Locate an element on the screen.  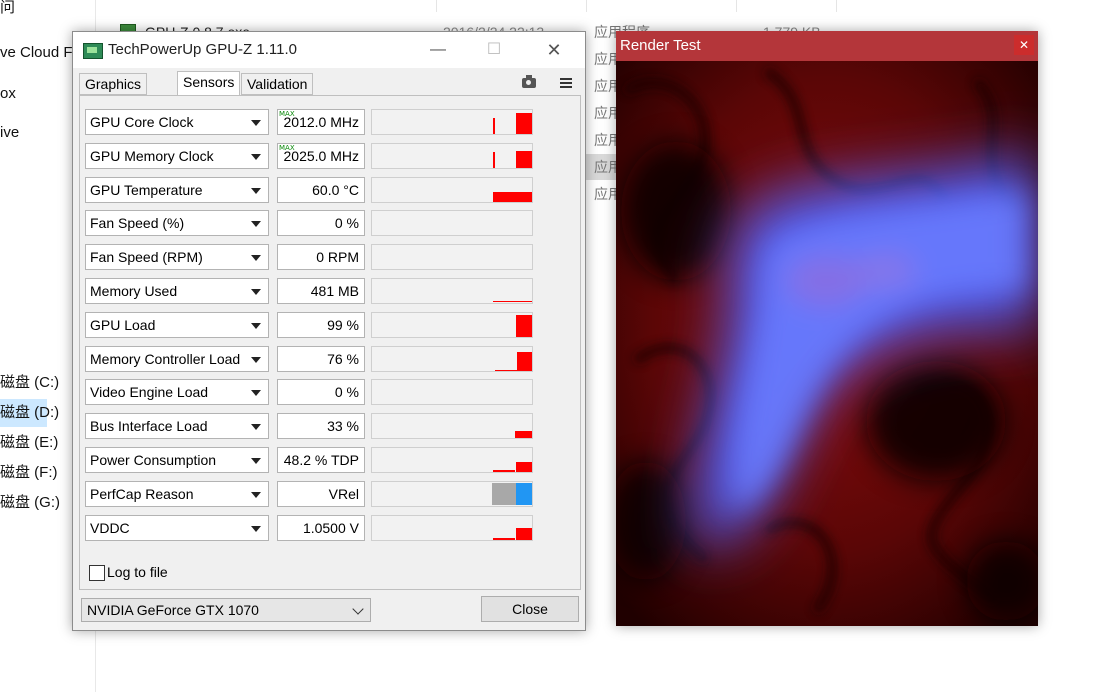
nav-item-label: 磁盘 (C:) is located at coordinates (30, 382).